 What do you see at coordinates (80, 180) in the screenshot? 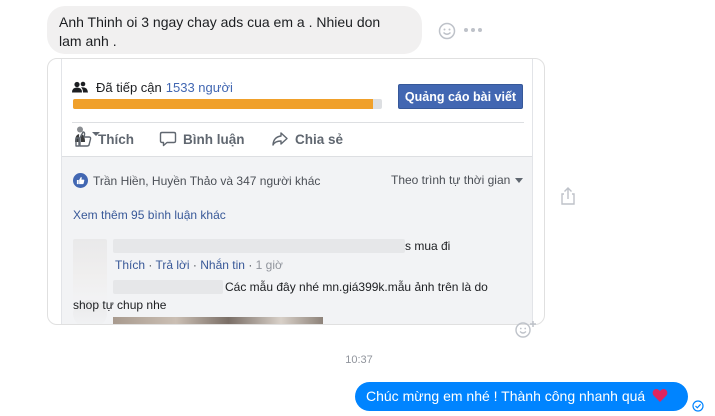
I see `like-reaction-icon` at bounding box center [80, 180].